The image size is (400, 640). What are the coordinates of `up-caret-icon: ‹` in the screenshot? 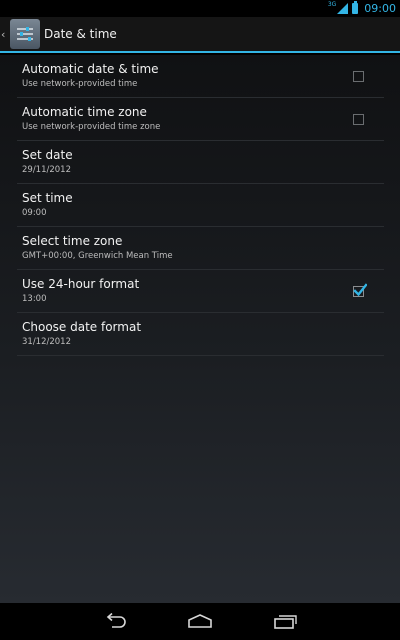 It's located at (3, 34).